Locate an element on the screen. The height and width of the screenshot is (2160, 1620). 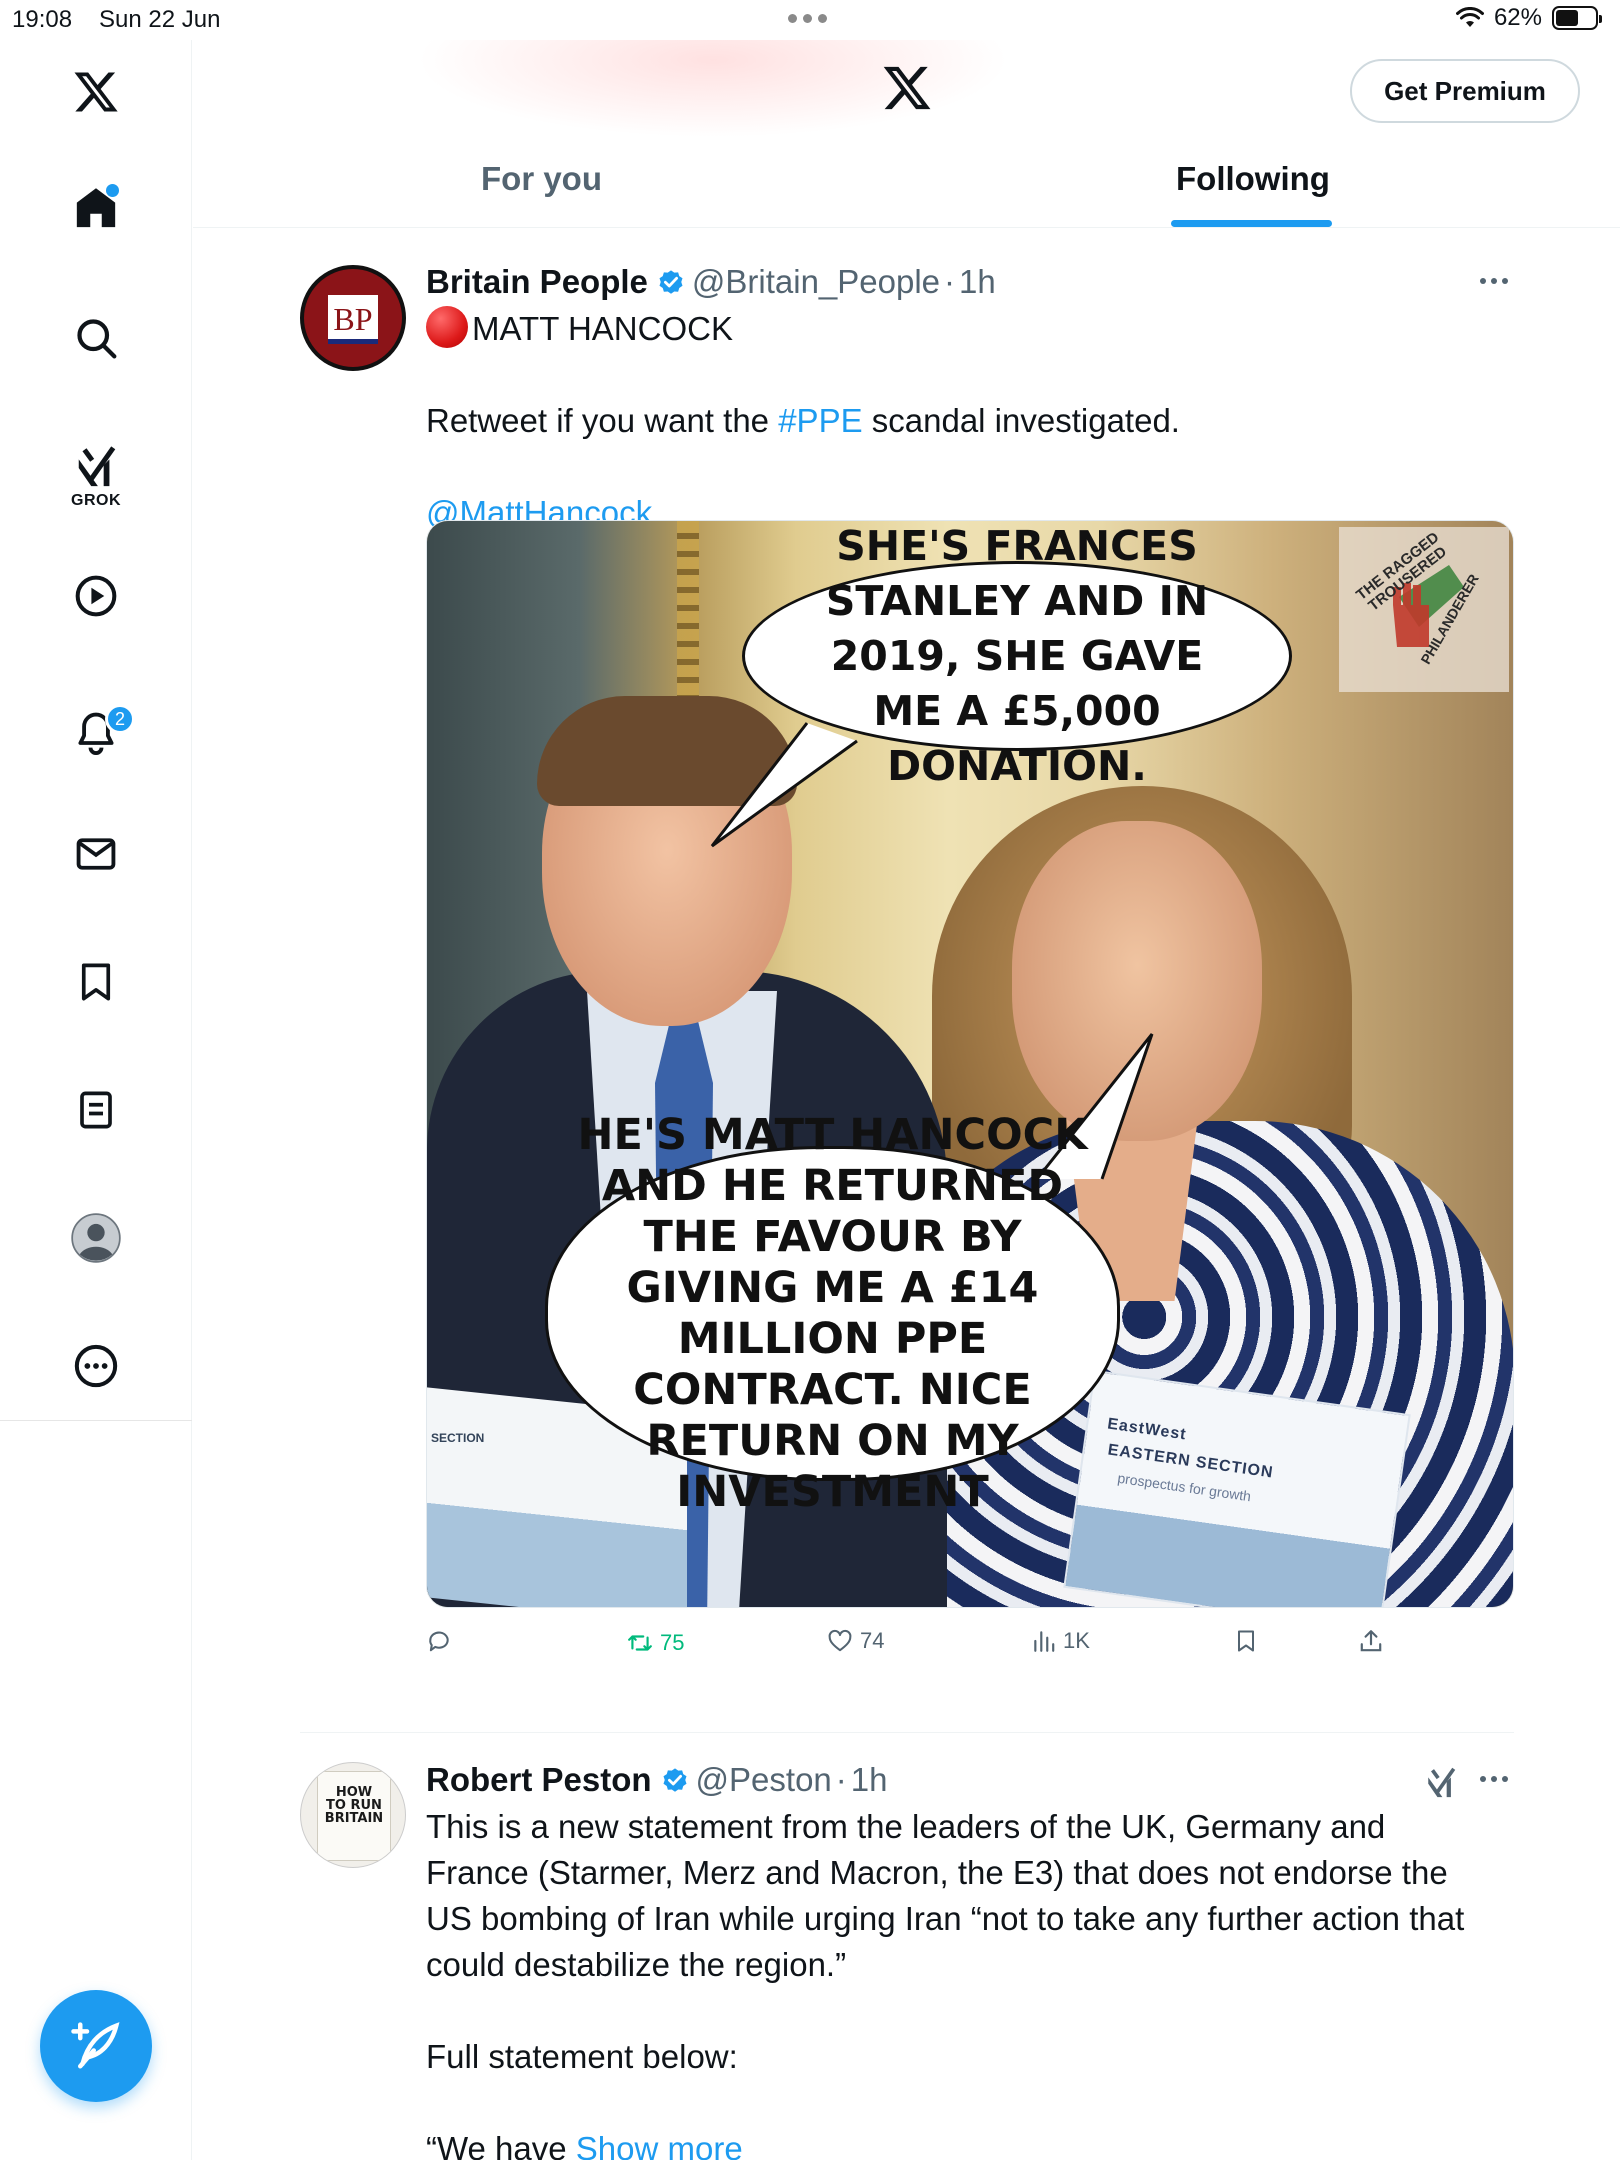
views-button: 1K is located at coordinates (1060, 1641).